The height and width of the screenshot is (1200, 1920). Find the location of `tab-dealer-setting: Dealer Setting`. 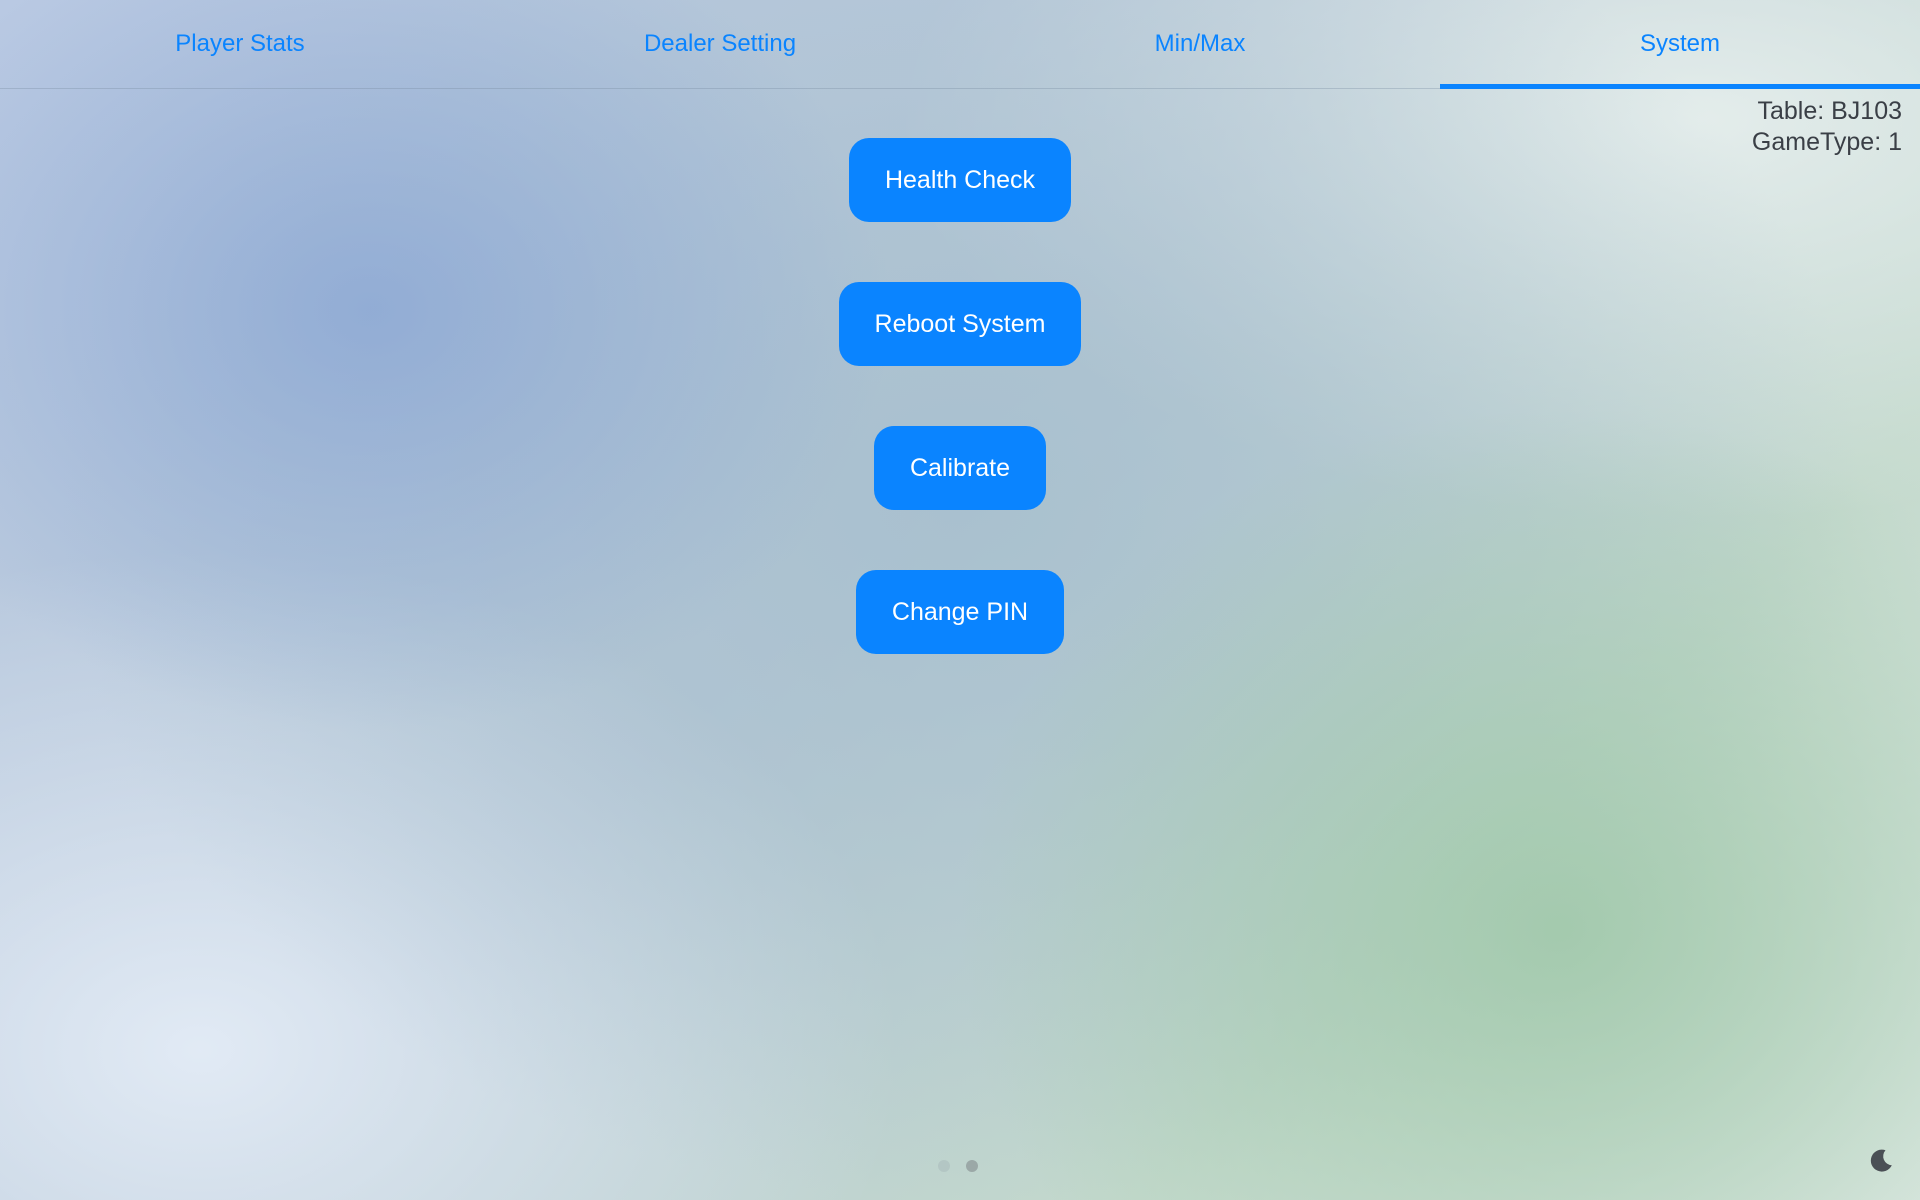

tab-dealer-setting: Dealer Setting is located at coordinates (720, 44).